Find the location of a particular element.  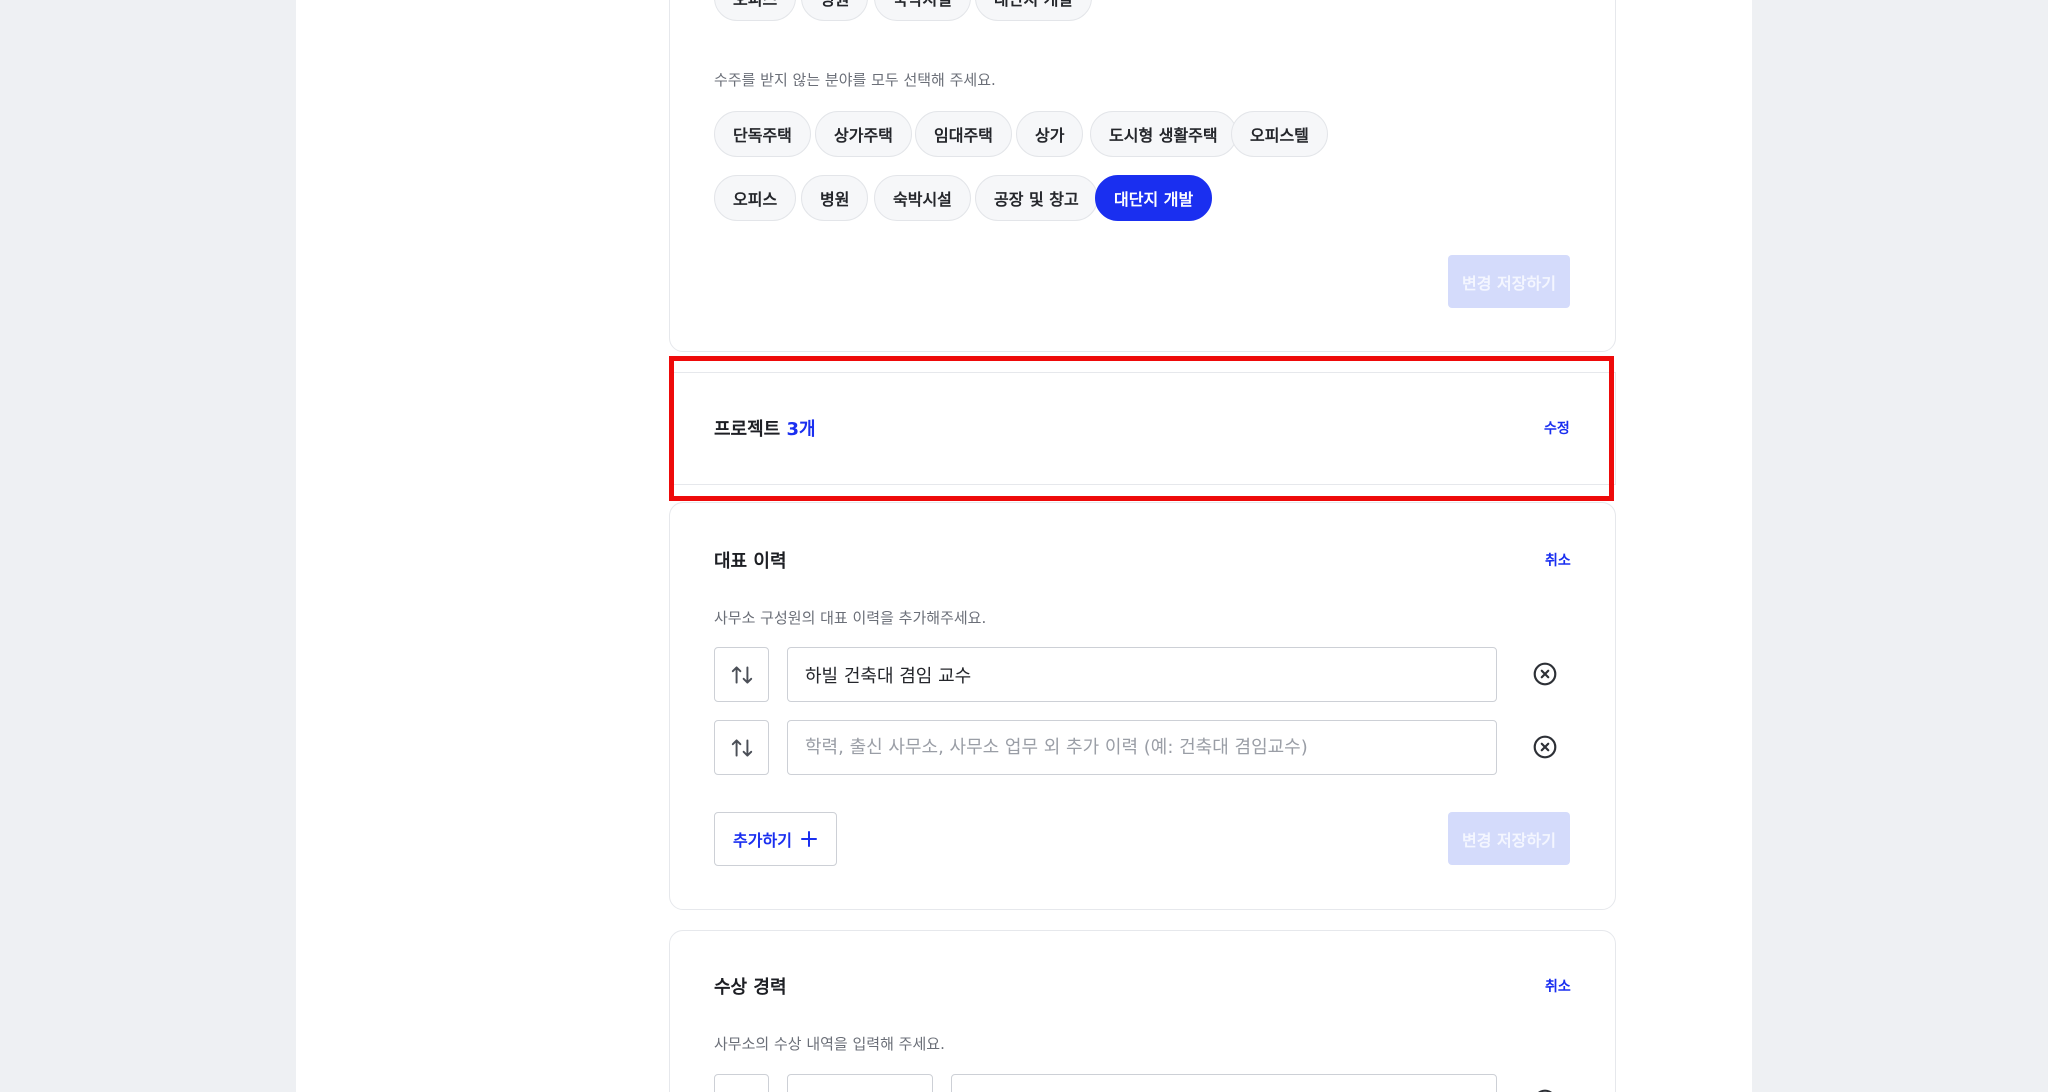

plus-icon is located at coordinates (808, 839).